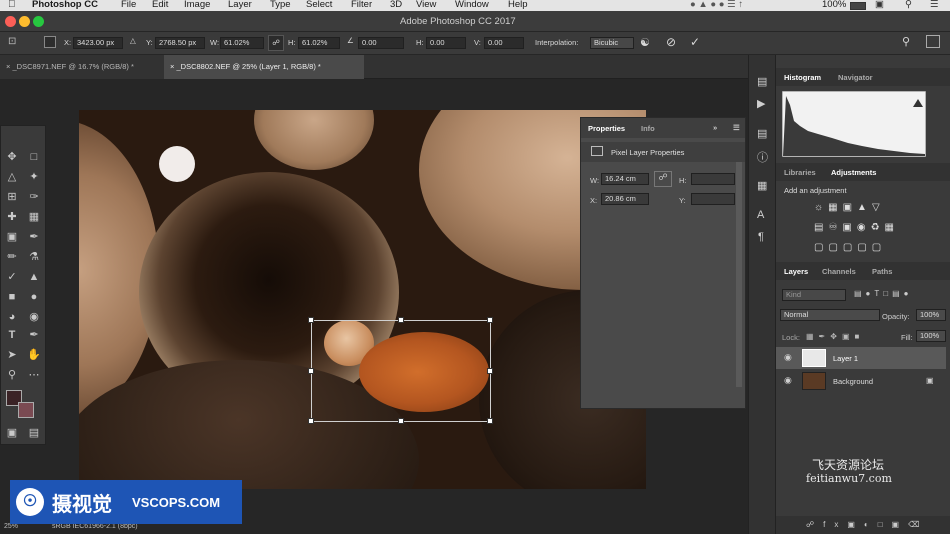 The width and height of the screenshot is (950, 534). I want to click on collapse-icon: », so click(715, 127).